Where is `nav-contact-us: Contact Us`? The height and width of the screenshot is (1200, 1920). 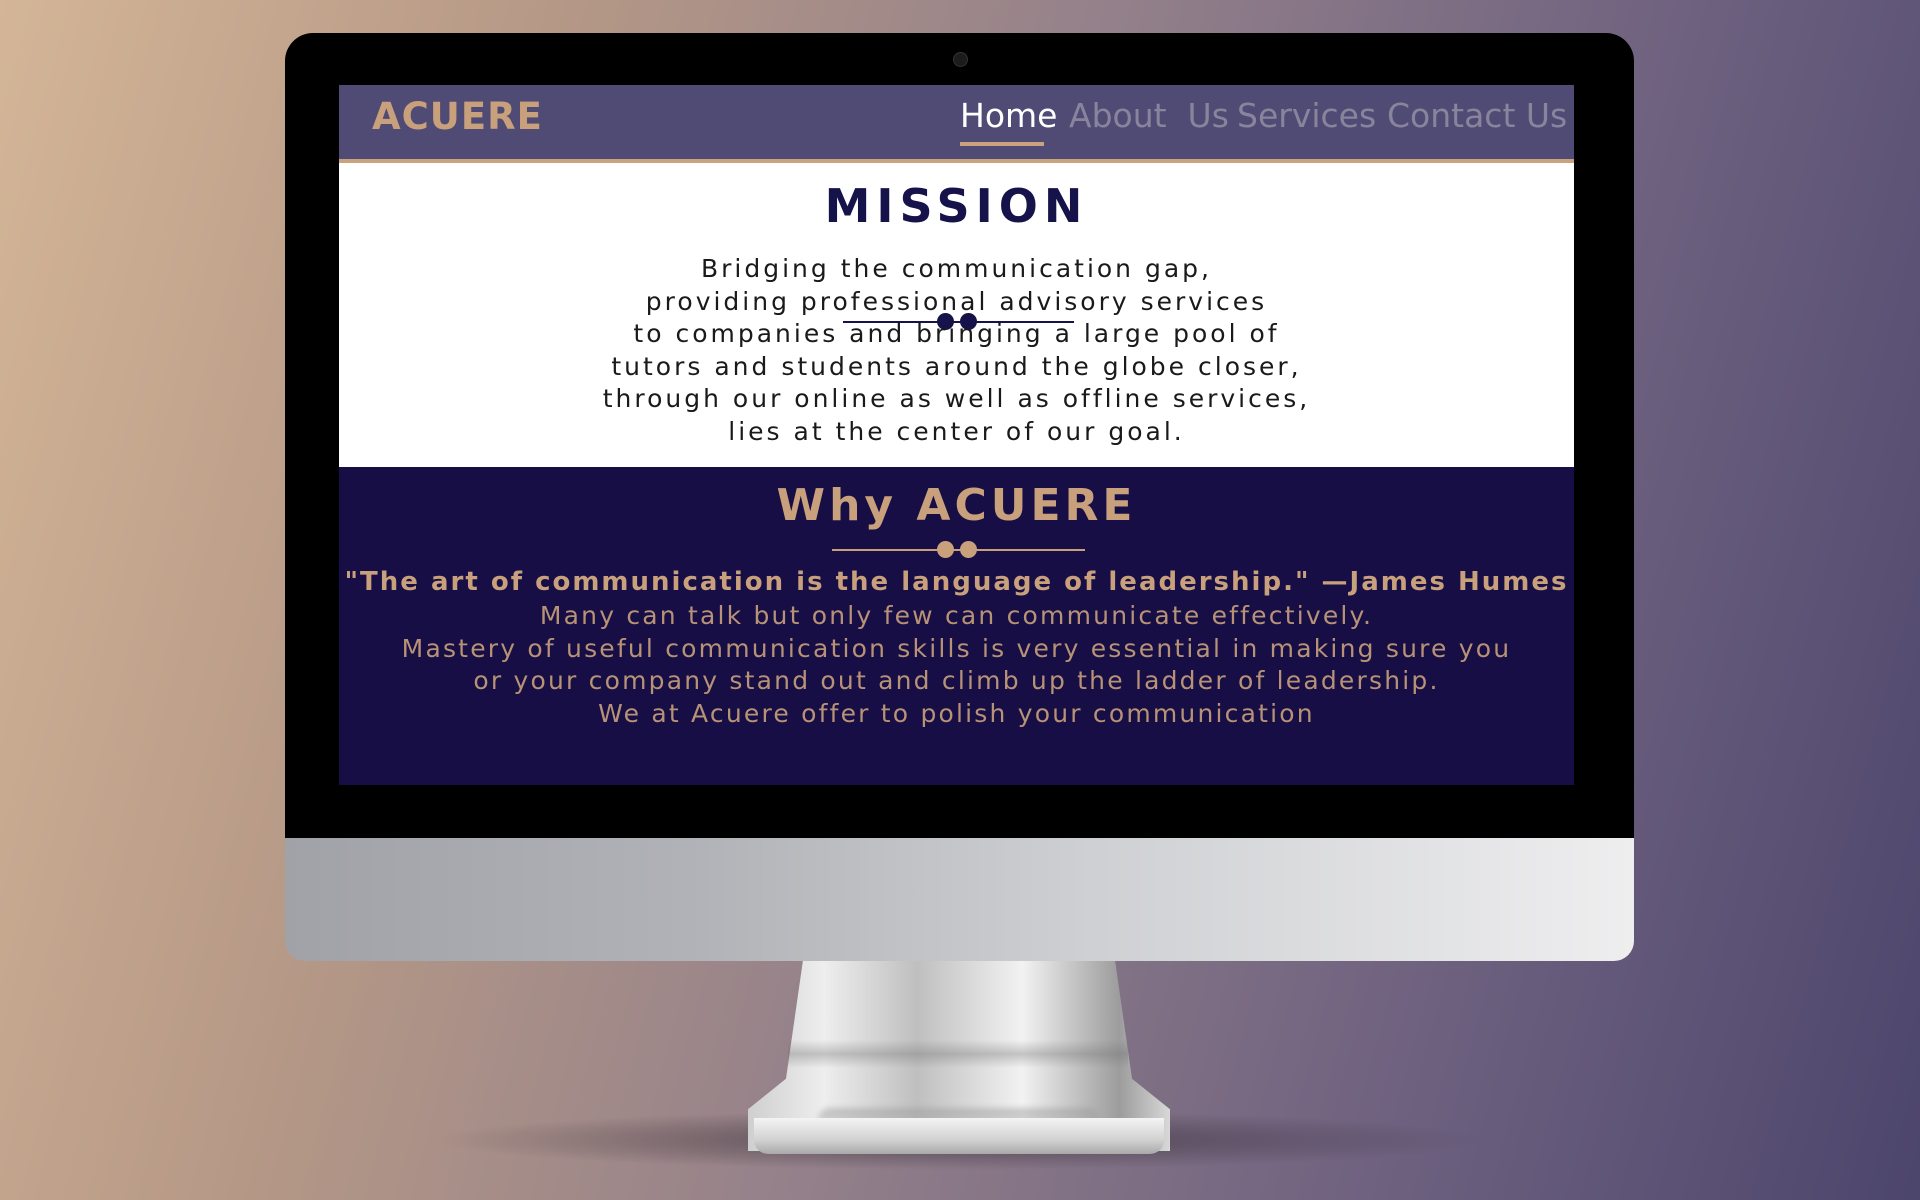
nav-contact-us: Contact Us is located at coordinates (1477, 115).